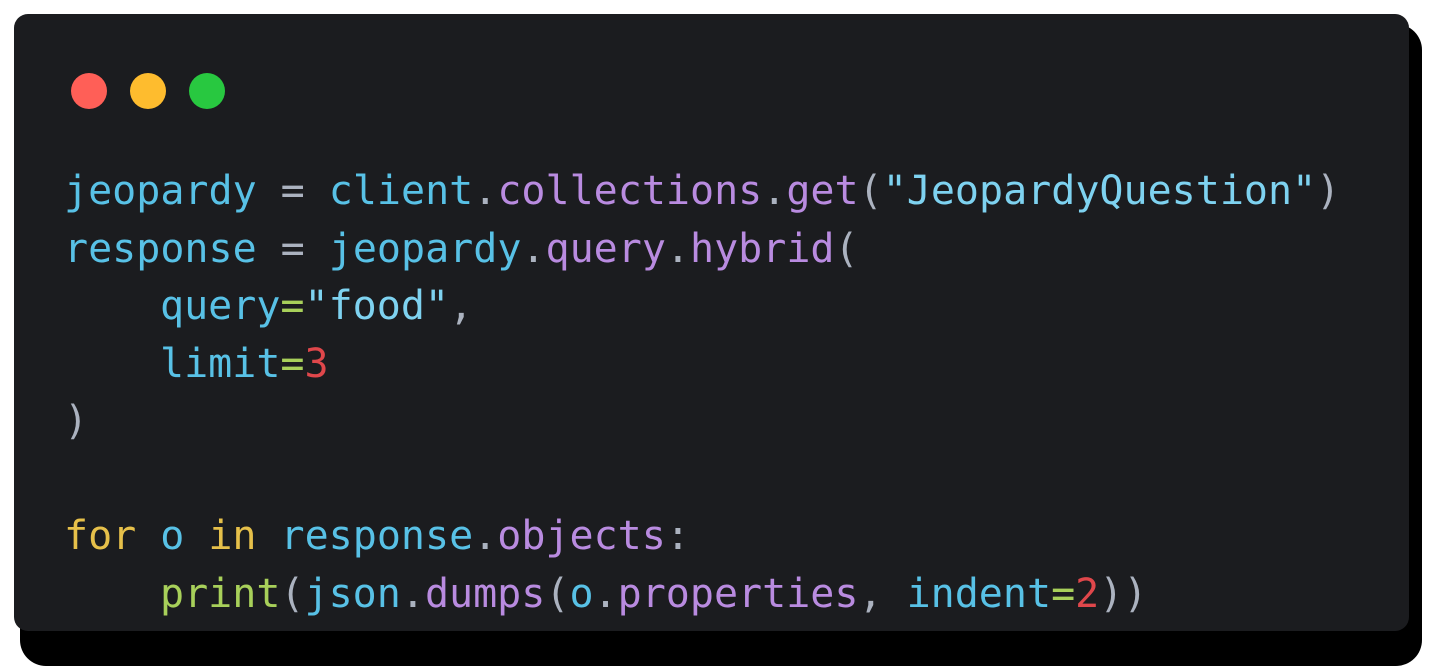  I want to click on code-line-6-blank, so click(702, 480).